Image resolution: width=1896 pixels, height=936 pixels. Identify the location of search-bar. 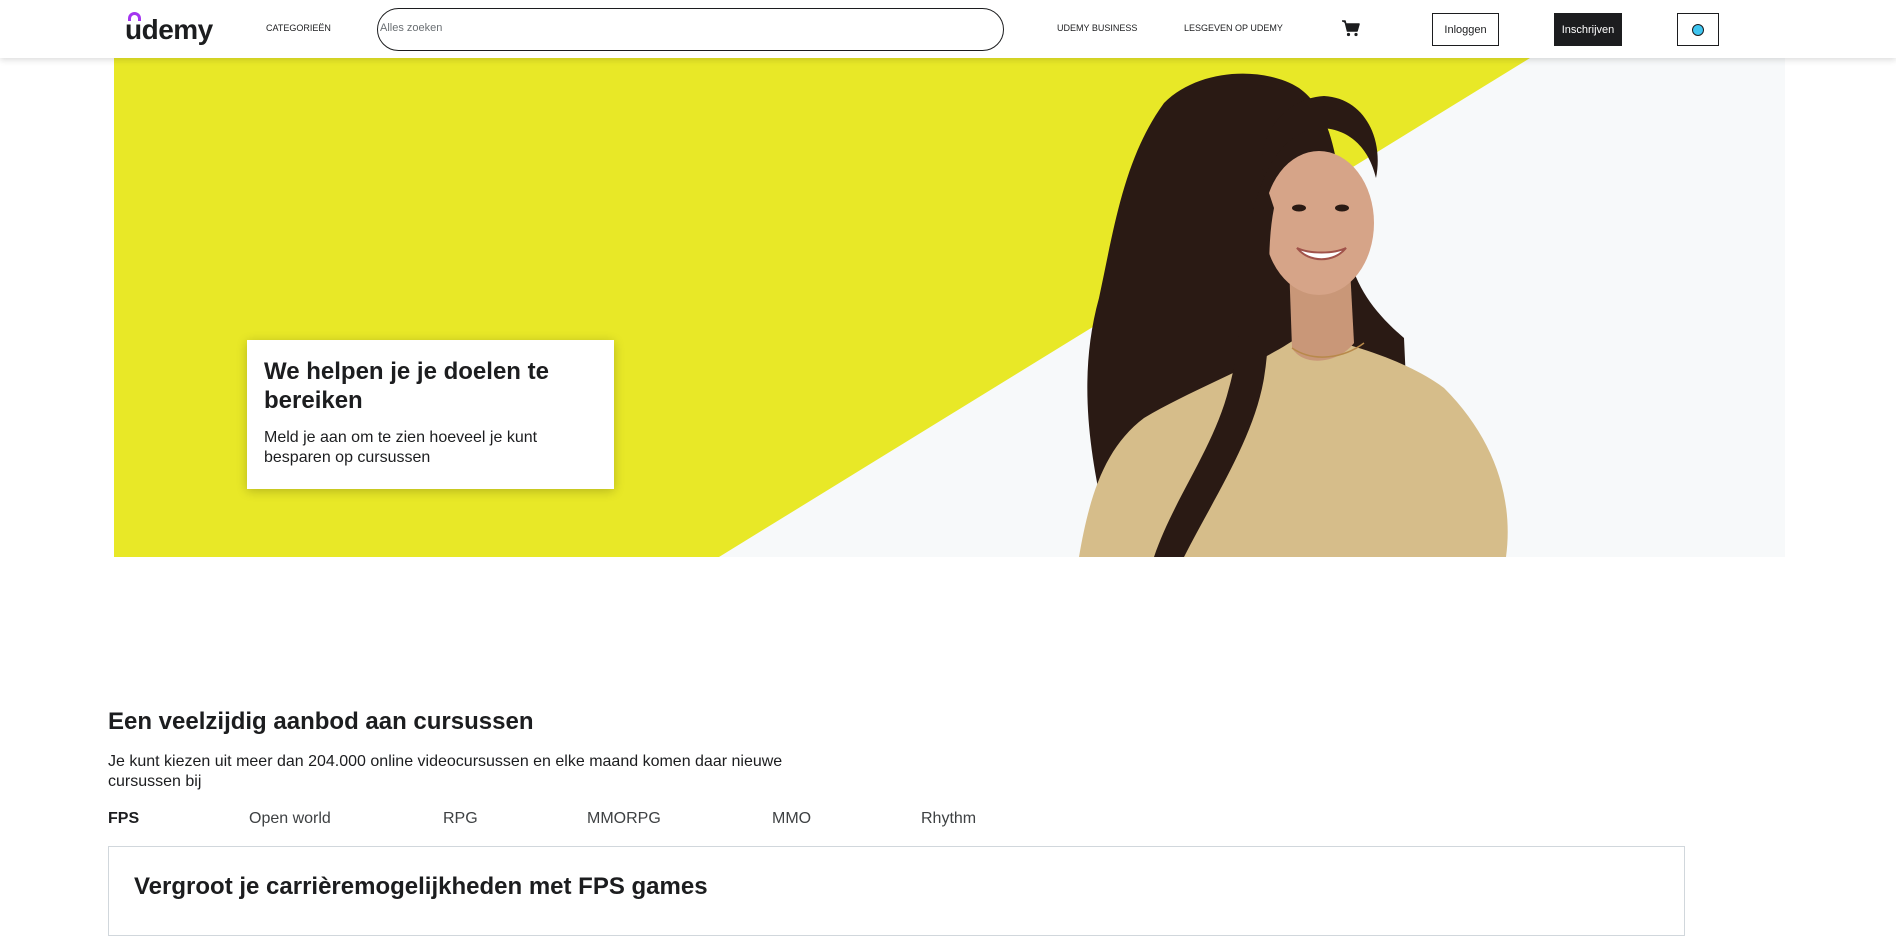
(690, 29).